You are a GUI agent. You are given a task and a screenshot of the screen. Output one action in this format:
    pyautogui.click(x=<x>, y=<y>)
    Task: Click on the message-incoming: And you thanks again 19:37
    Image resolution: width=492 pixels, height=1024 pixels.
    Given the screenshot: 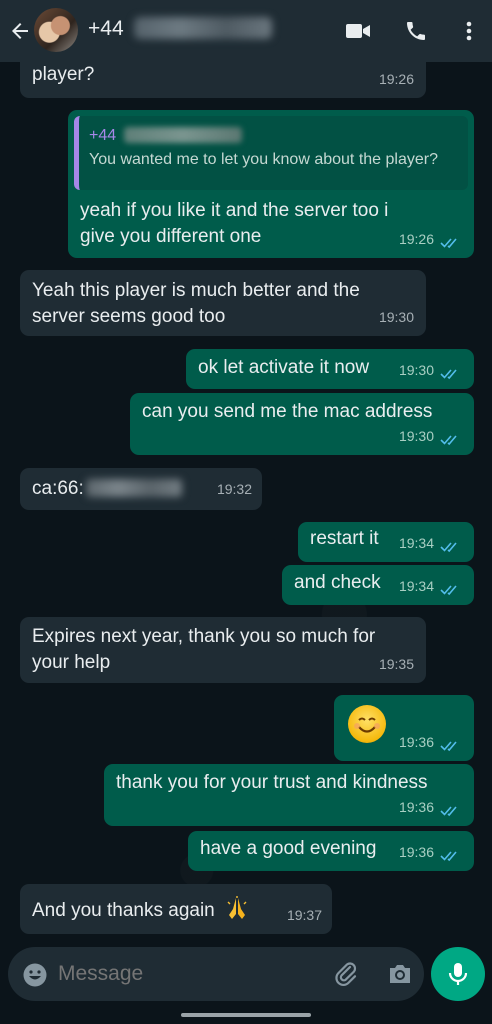 What is the action you would take?
    pyautogui.click(x=176, y=909)
    